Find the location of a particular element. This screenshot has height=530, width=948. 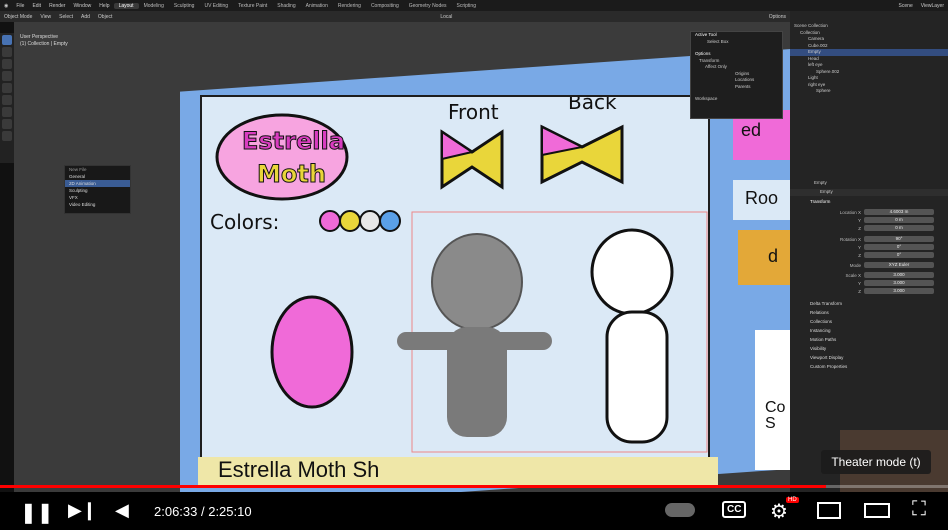

scale-tool-icon is located at coordinates (7, 88).